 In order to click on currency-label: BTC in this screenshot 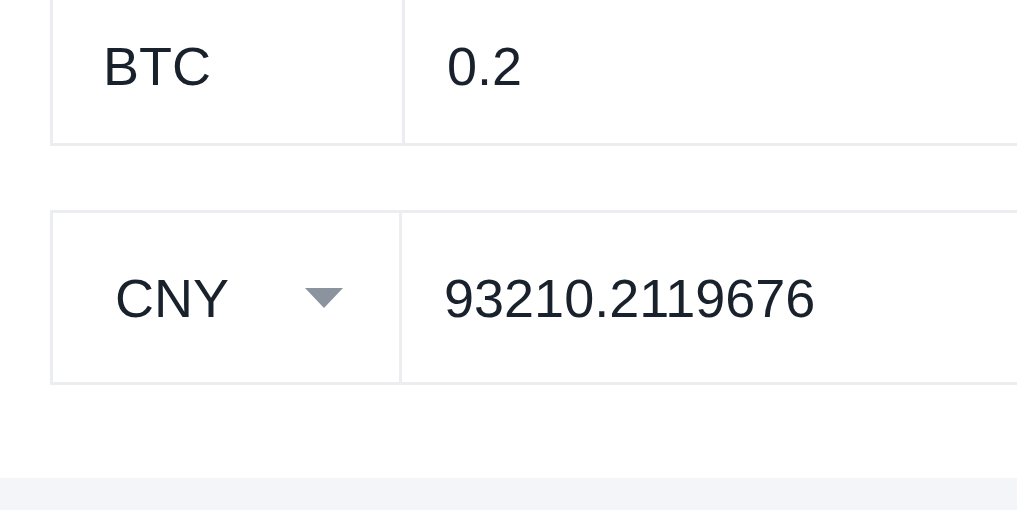, I will do `click(157, 65)`.